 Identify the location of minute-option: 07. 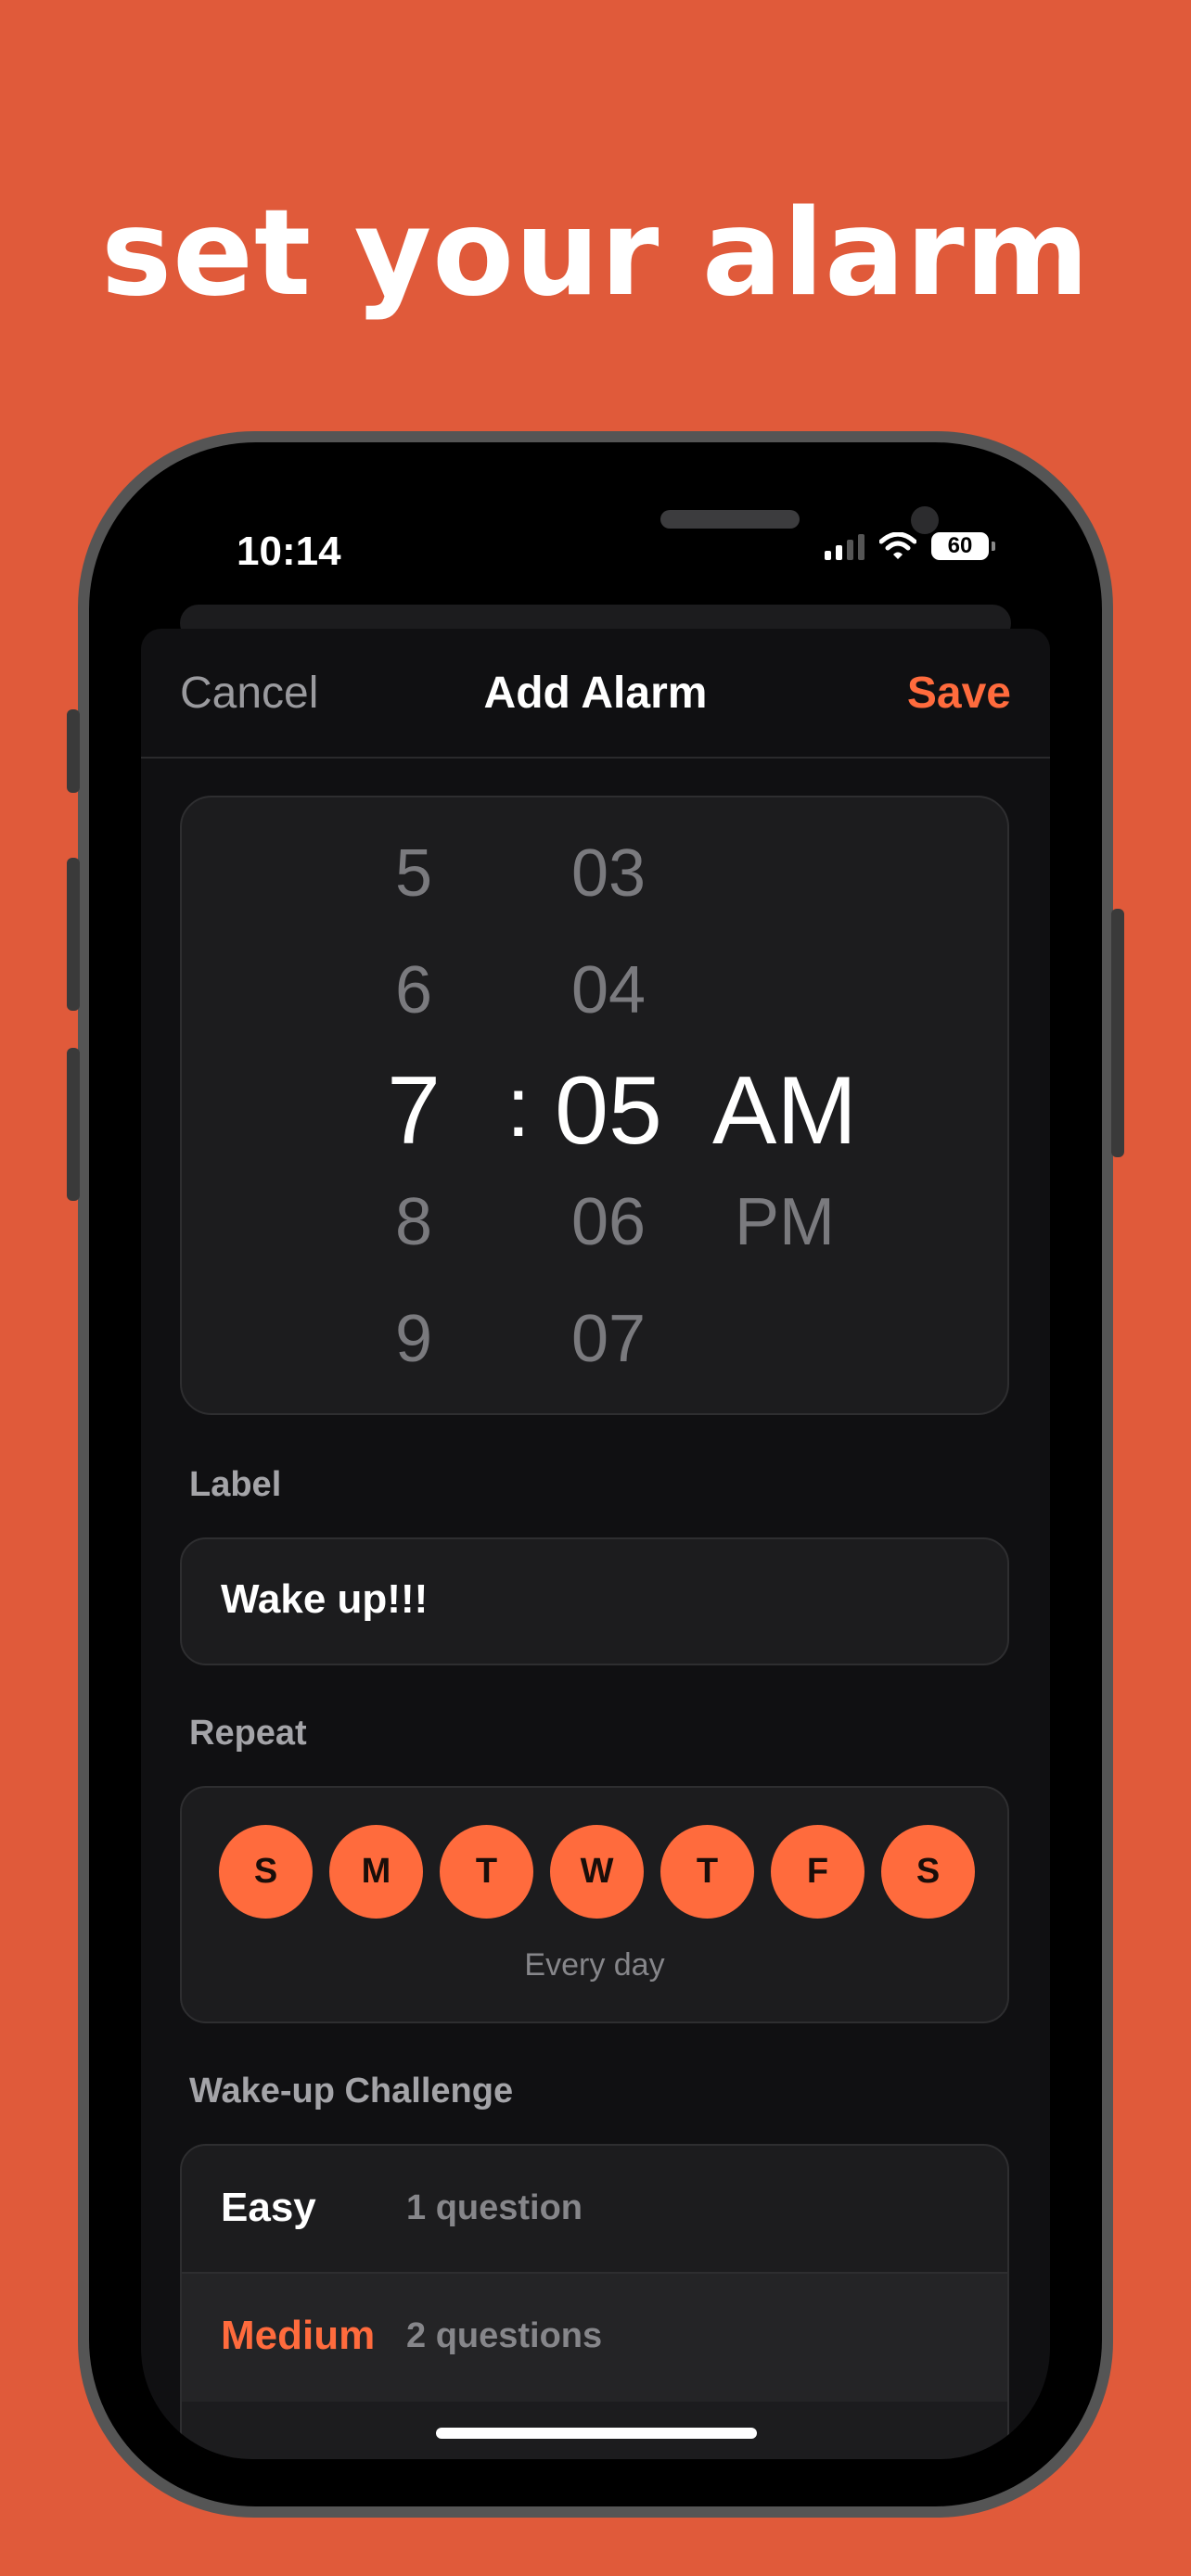
(608, 1339).